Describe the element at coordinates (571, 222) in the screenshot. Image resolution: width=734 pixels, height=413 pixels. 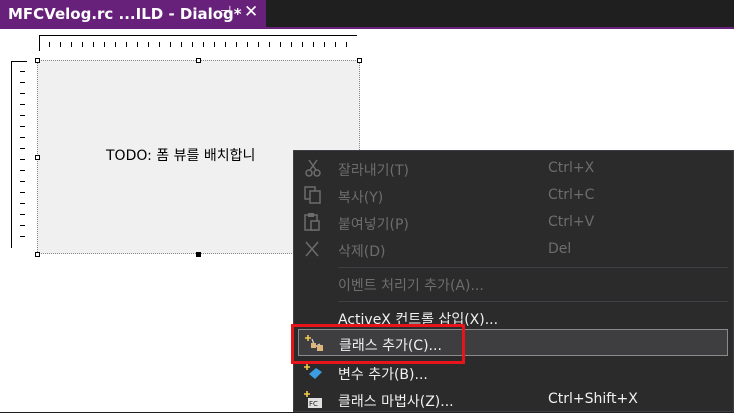
I see `menu-item-shortcut: Ctrl+V` at that location.